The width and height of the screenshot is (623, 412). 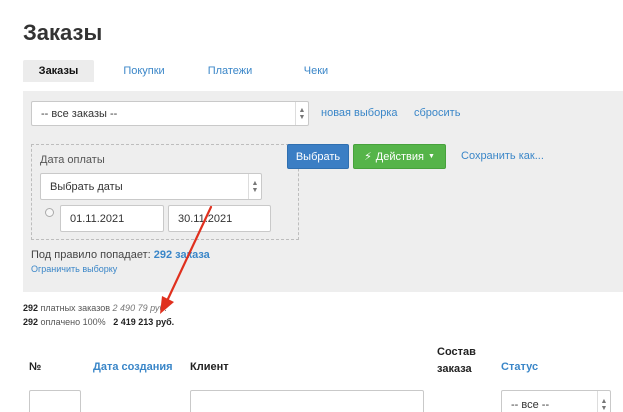 What do you see at coordinates (556, 401) in the screenshot?
I see `status-filter-select: -- все -- ▲ ▼` at bounding box center [556, 401].